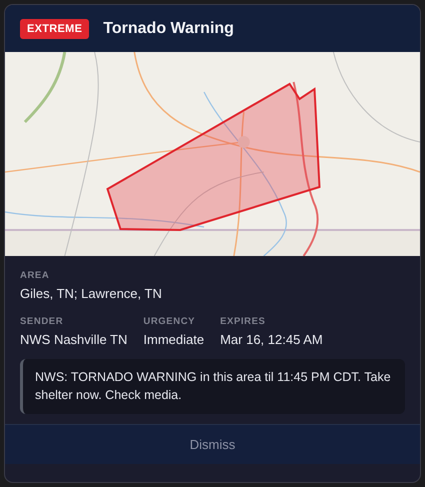  I want to click on area-value: Giles, TN; Lawrence, TN, so click(91, 293).